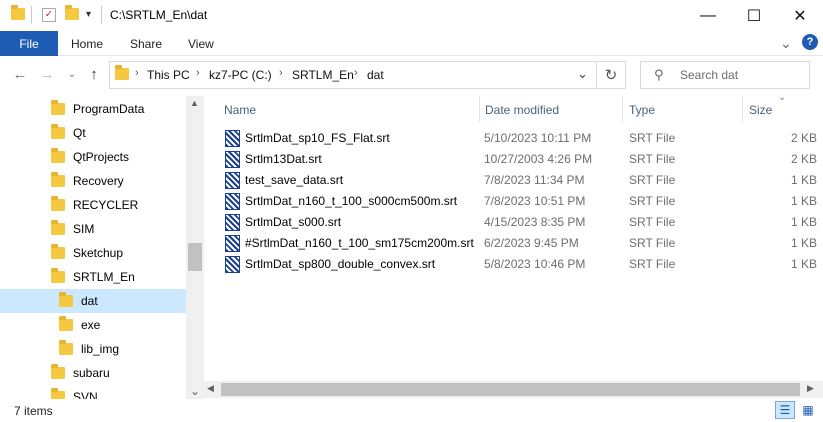 This screenshot has width=823, height=422. I want to click on close-button: ✕, so click(800, 15).